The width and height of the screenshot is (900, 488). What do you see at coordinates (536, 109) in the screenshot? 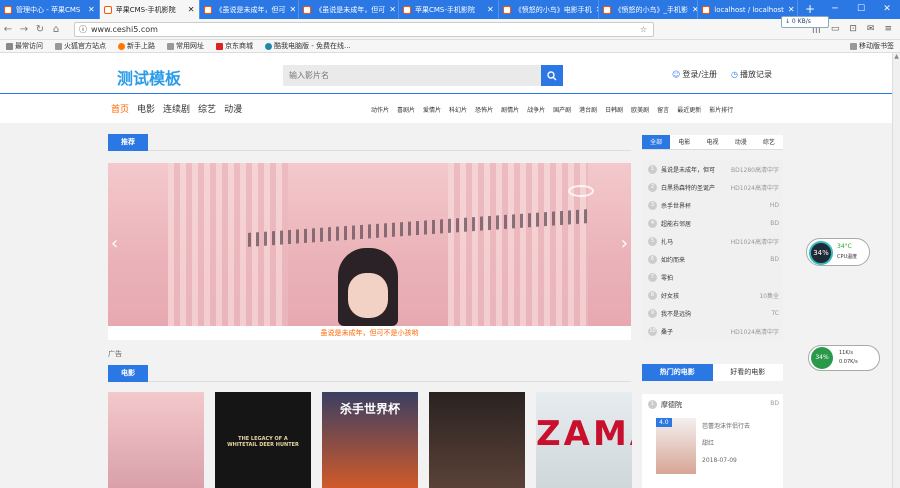
I see `cat-link: 战争片` at bounding box center [536, 109].